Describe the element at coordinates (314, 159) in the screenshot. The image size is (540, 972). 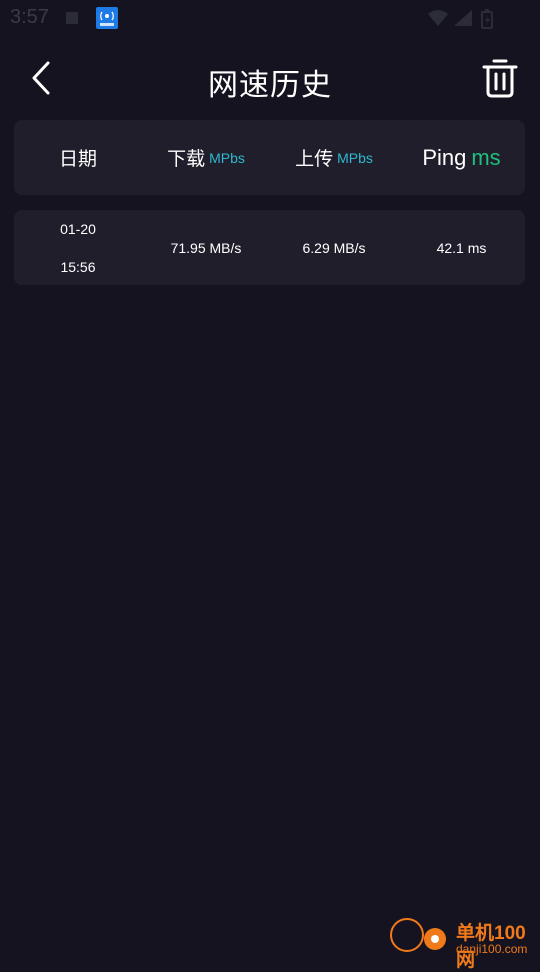
I see `column-upload-label: 上传` at that location.